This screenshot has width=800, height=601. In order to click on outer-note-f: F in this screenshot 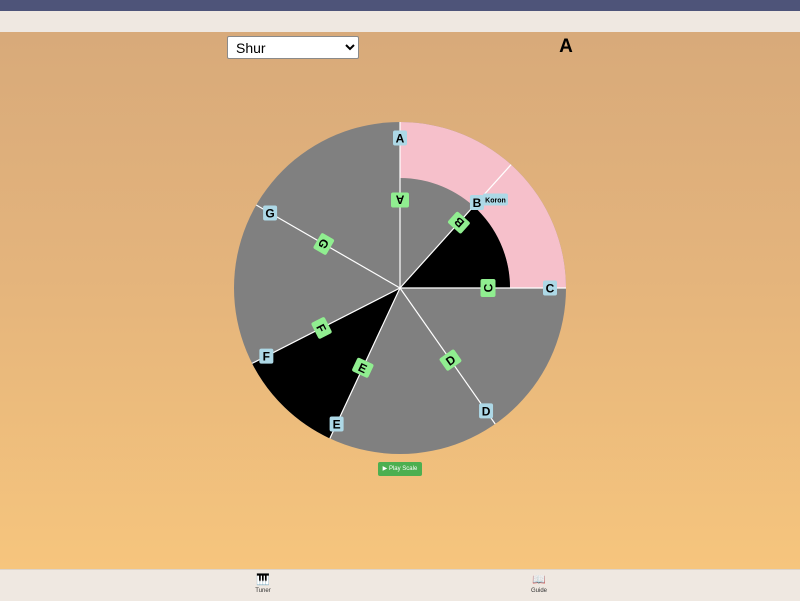, I will do `click(266, 356)`.